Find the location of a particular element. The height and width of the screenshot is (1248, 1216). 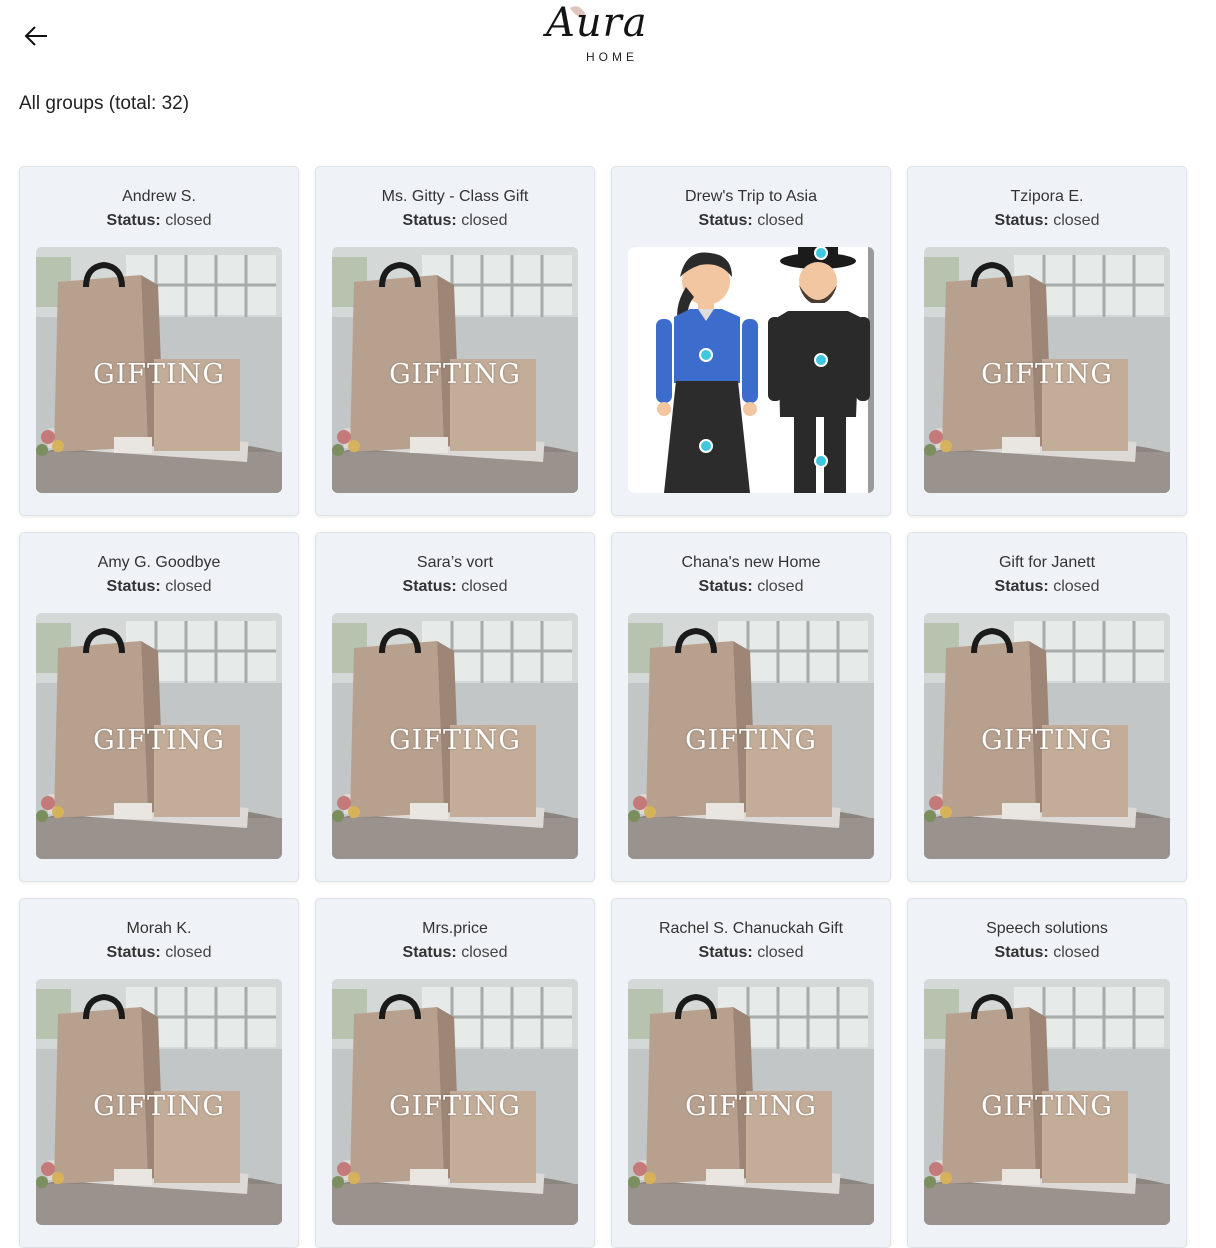

page-title: All groups (total: 32) is located at coordinates (104, 103).